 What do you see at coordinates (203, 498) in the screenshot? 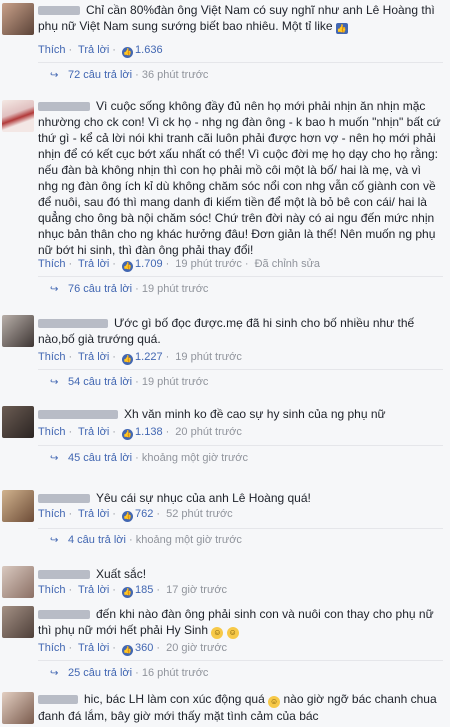
I see `comment-body: Yêu cái sự nhục của anh Lê Hoàng quá!` at bounding box center [203, 498].